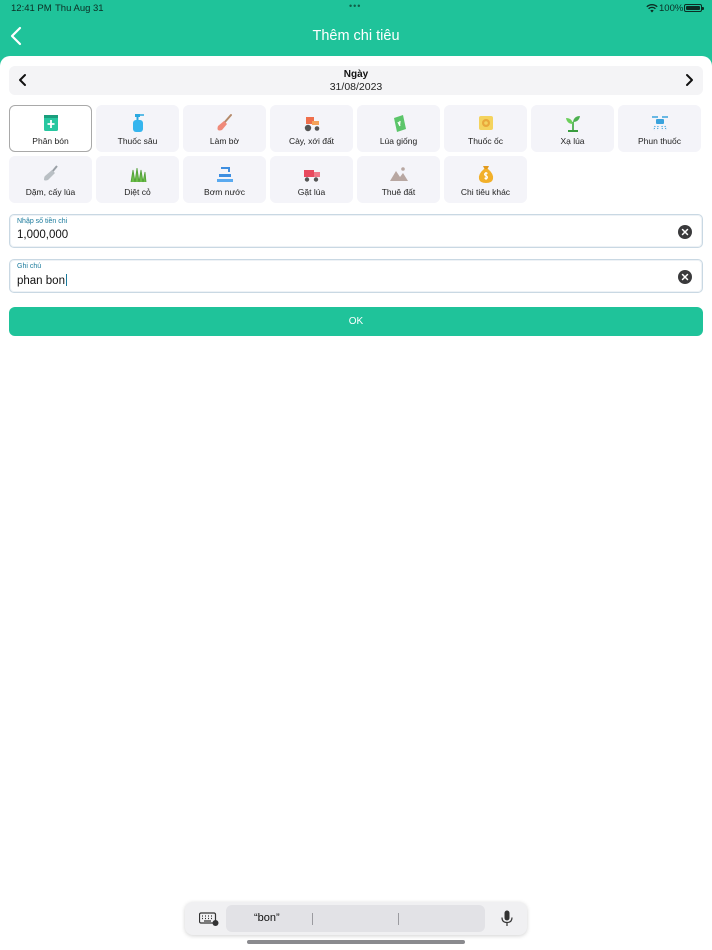  I want to click on category-thue-dat: Thuê đất, so click(398, 179).